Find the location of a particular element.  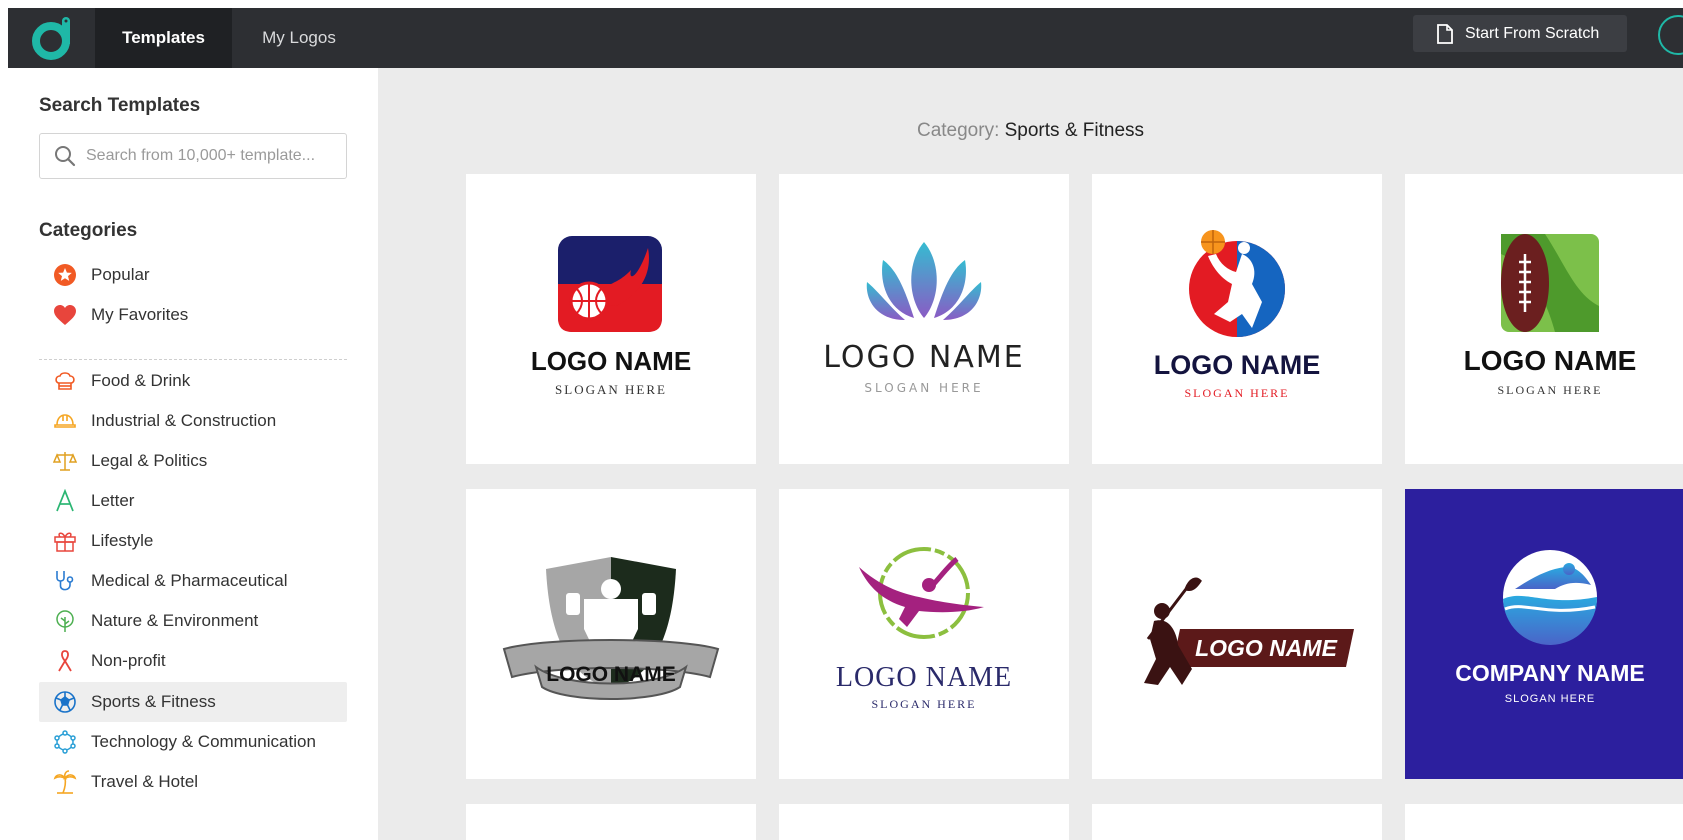

search-input is located at coordinates (206, 156).